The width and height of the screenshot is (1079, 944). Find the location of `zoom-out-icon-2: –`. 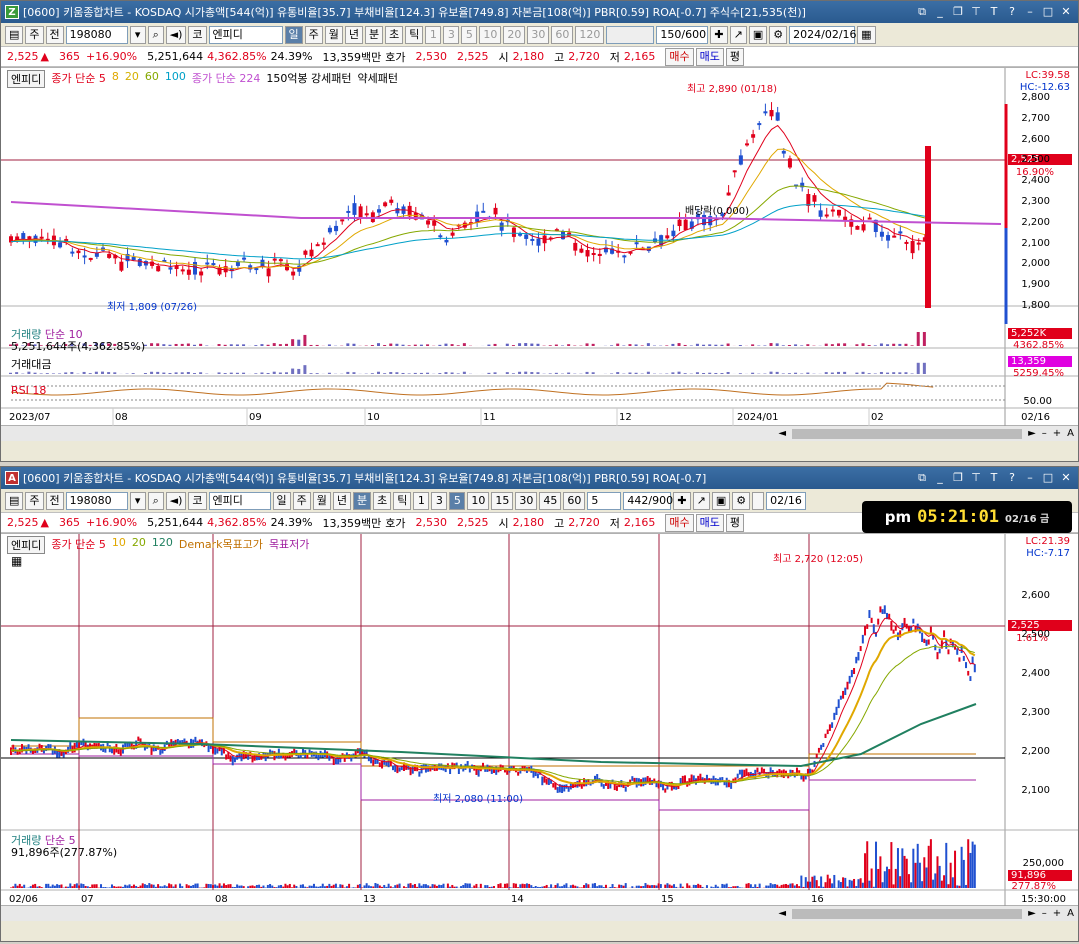

zoom-out-icon-2: – is located at coordinates (1044, 913).